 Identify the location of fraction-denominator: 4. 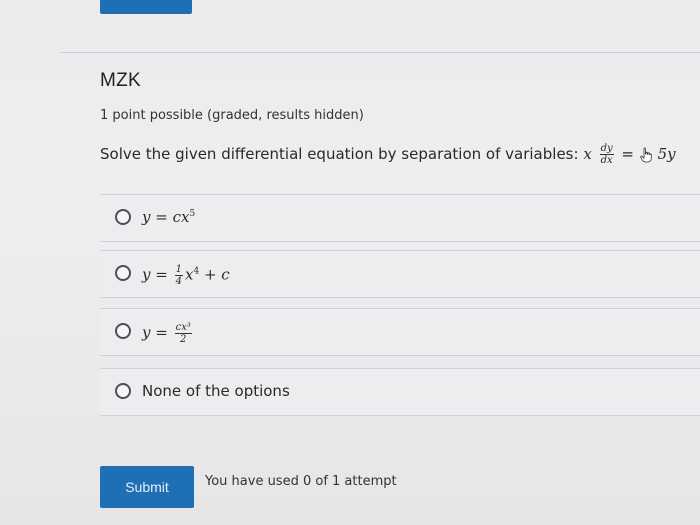
(178, 281).